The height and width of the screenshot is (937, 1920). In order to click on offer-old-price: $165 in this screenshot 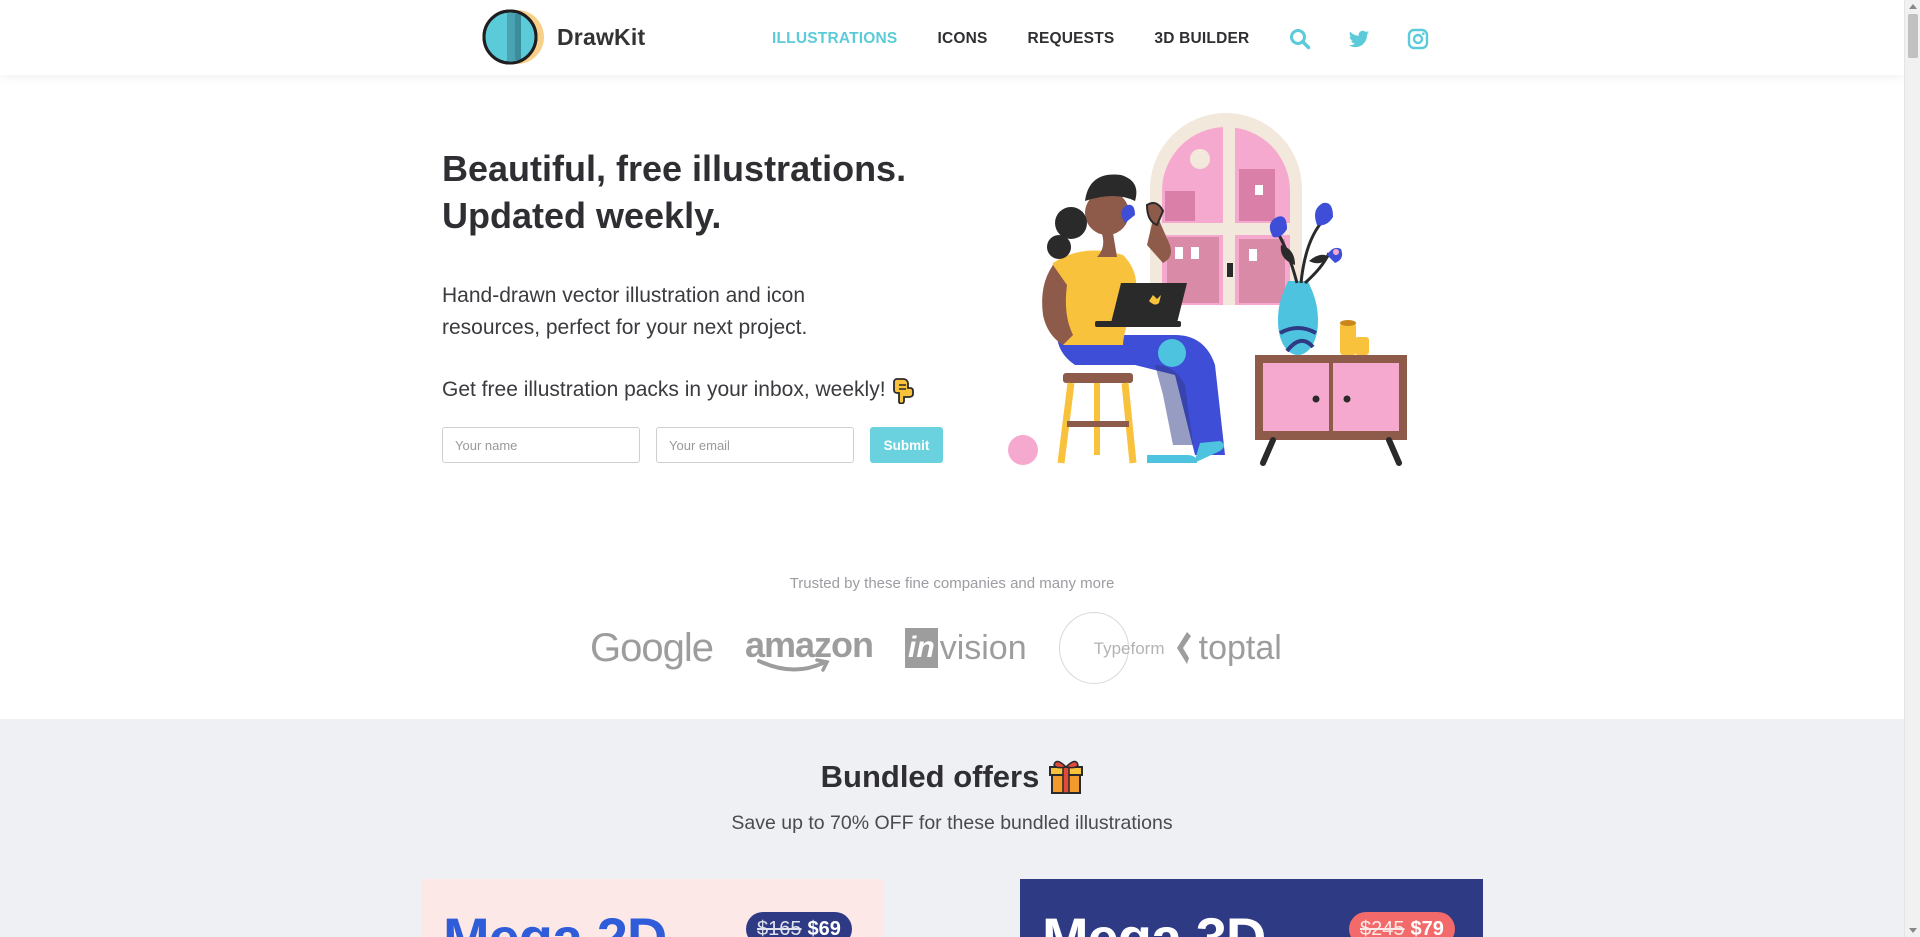, I will do `click(779, 927)`.